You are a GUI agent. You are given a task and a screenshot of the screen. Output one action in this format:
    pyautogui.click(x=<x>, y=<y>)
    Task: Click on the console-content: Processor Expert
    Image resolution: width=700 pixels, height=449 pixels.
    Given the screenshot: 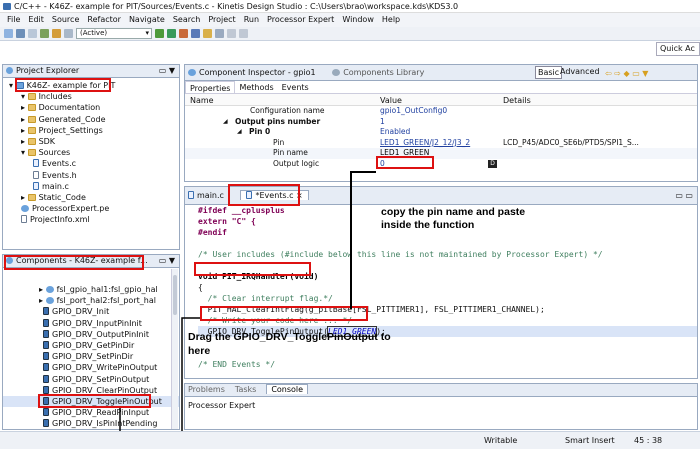 What is the action you would take?
    pyautogui.click(x=222, y=405)
    